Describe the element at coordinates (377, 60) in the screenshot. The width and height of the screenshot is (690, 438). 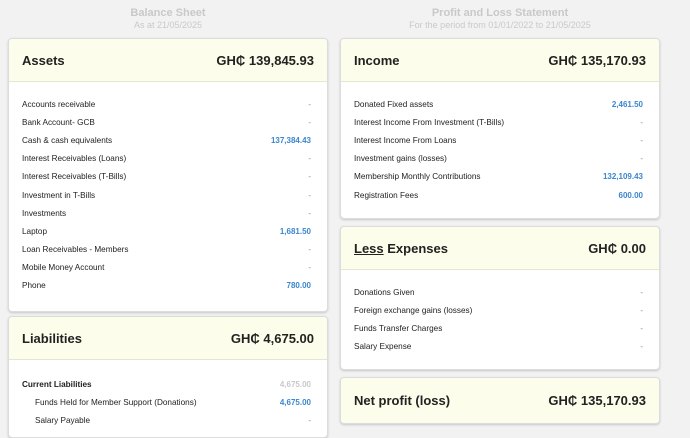
I see `income-title: Income` at that location.